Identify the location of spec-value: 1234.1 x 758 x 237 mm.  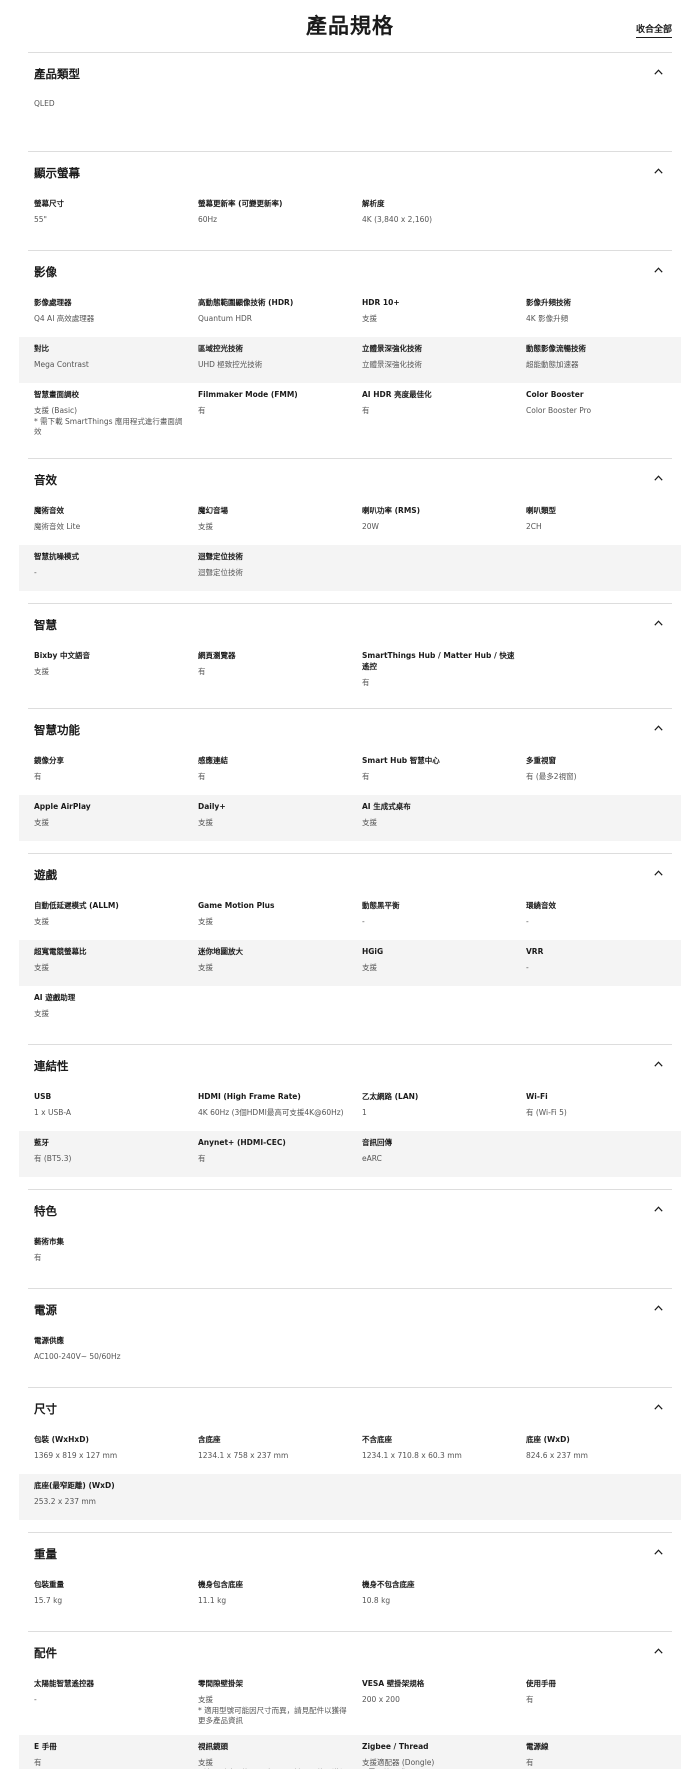
(243, 1455).